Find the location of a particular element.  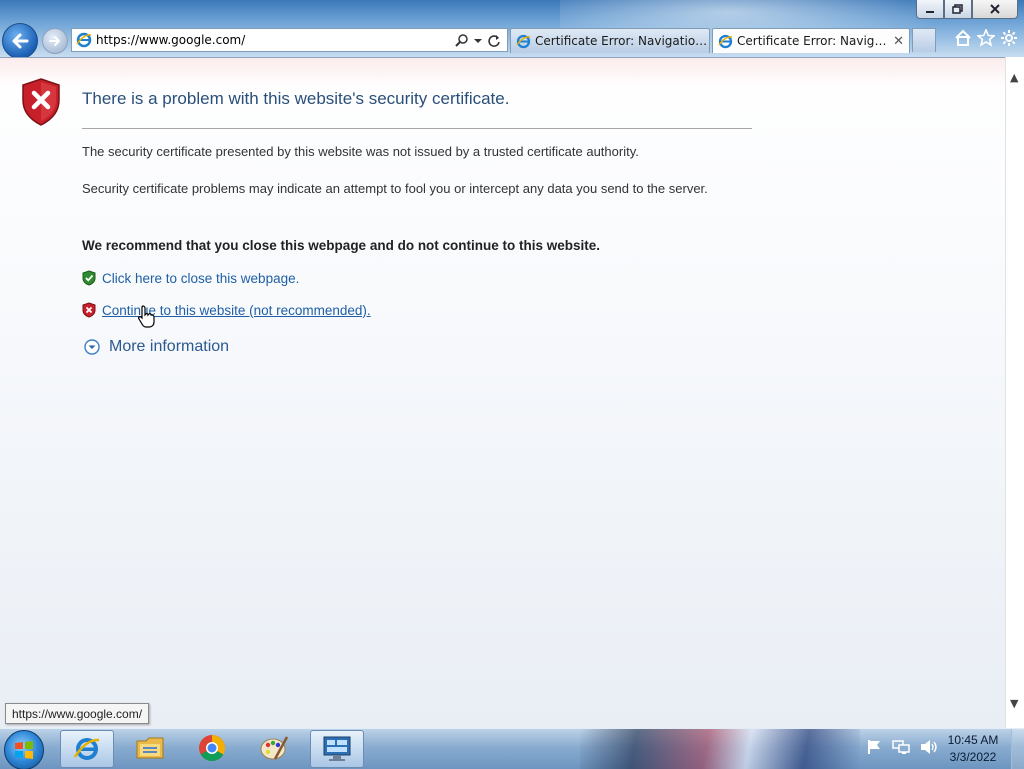

divider is located at coordinates (417, 128).